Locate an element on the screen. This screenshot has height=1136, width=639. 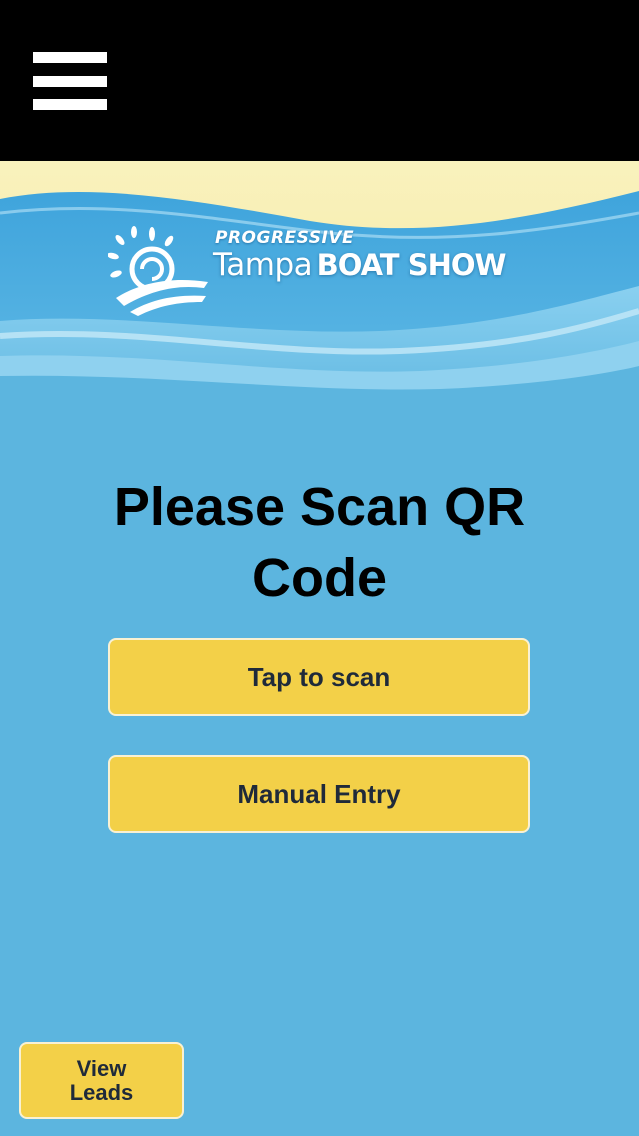
top-bar is located at coordinates (319, 80).